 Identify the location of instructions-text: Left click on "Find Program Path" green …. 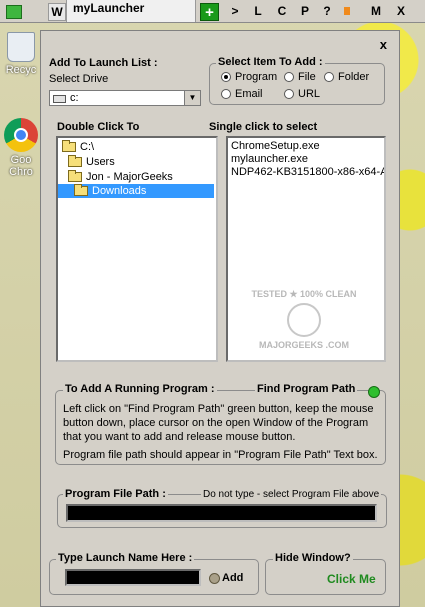
(218, 423).